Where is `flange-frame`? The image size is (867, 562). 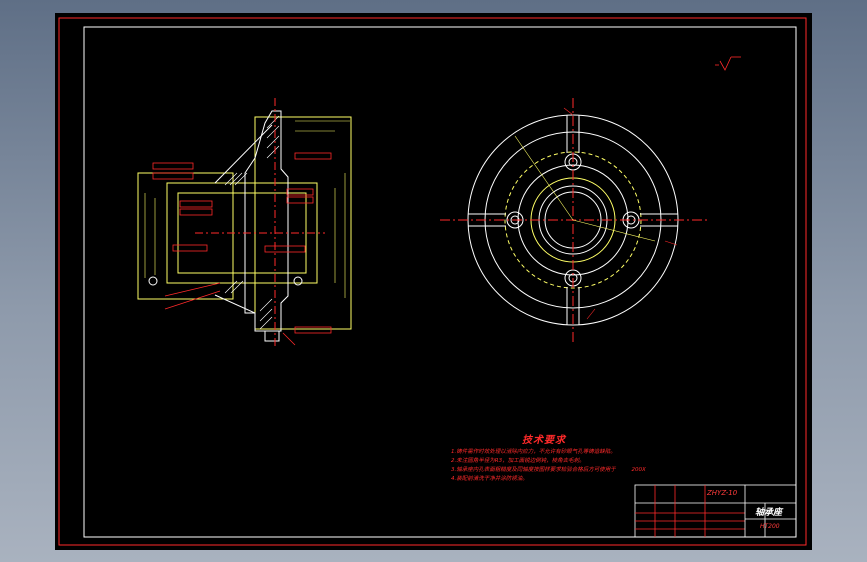 flange-frame is located at coordinates (303, 223).